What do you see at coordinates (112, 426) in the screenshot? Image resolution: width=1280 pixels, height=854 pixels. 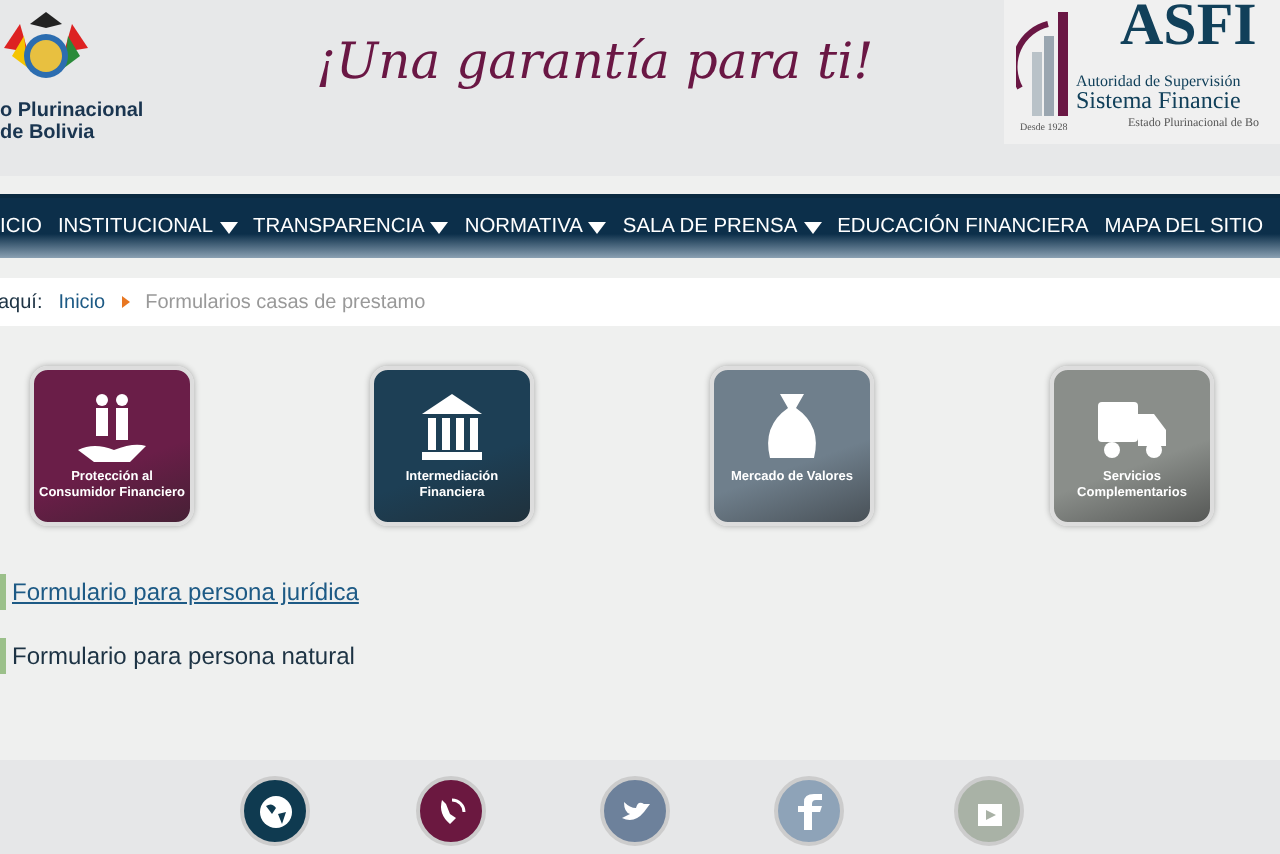 I see `people-icon` at bounding box center [112, 426].